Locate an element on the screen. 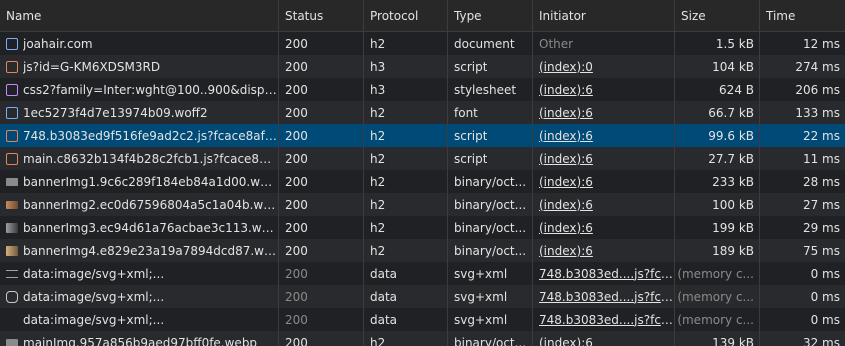 The image size is (845, 346). protocol-cell-text: h2 is located at coordinates (378, 43).